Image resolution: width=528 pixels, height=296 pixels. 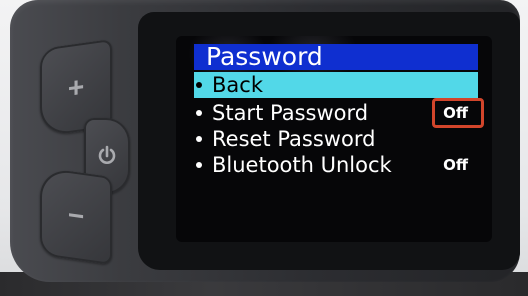 I want to click on minus-button: −, so click(x=76, y=216).